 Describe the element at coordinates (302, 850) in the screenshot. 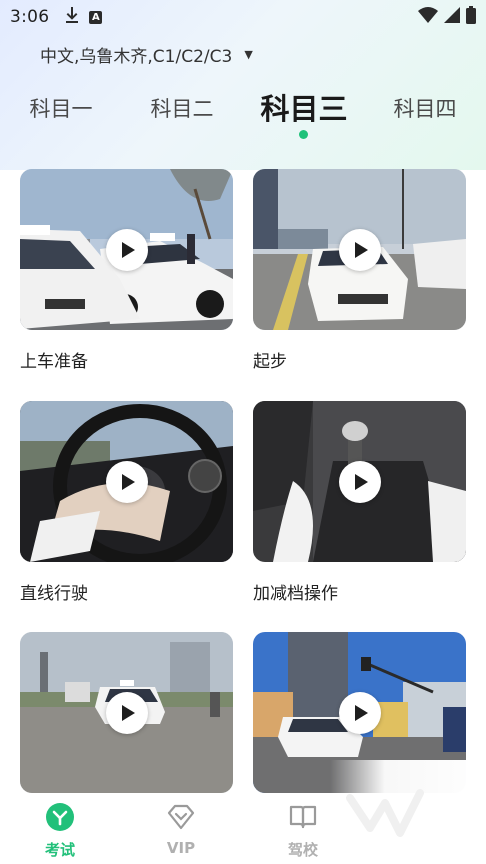

I see `nav-driving-school-label: 驾校` at that location.